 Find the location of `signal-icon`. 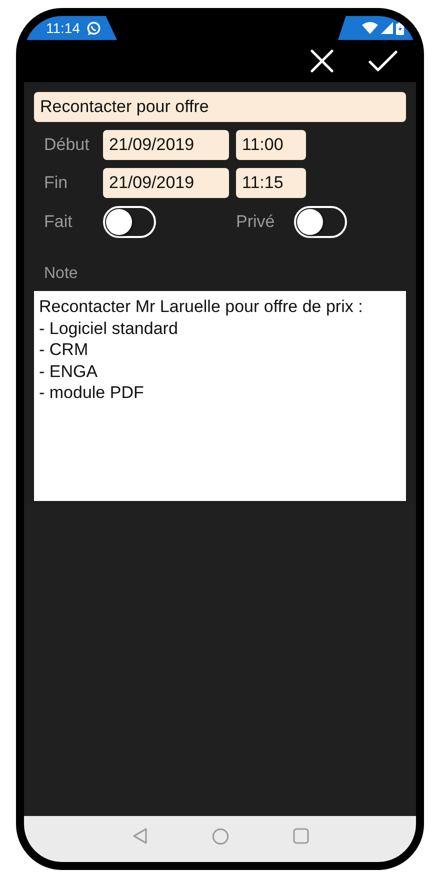

signal-icon is located at coordinates (387, 28).